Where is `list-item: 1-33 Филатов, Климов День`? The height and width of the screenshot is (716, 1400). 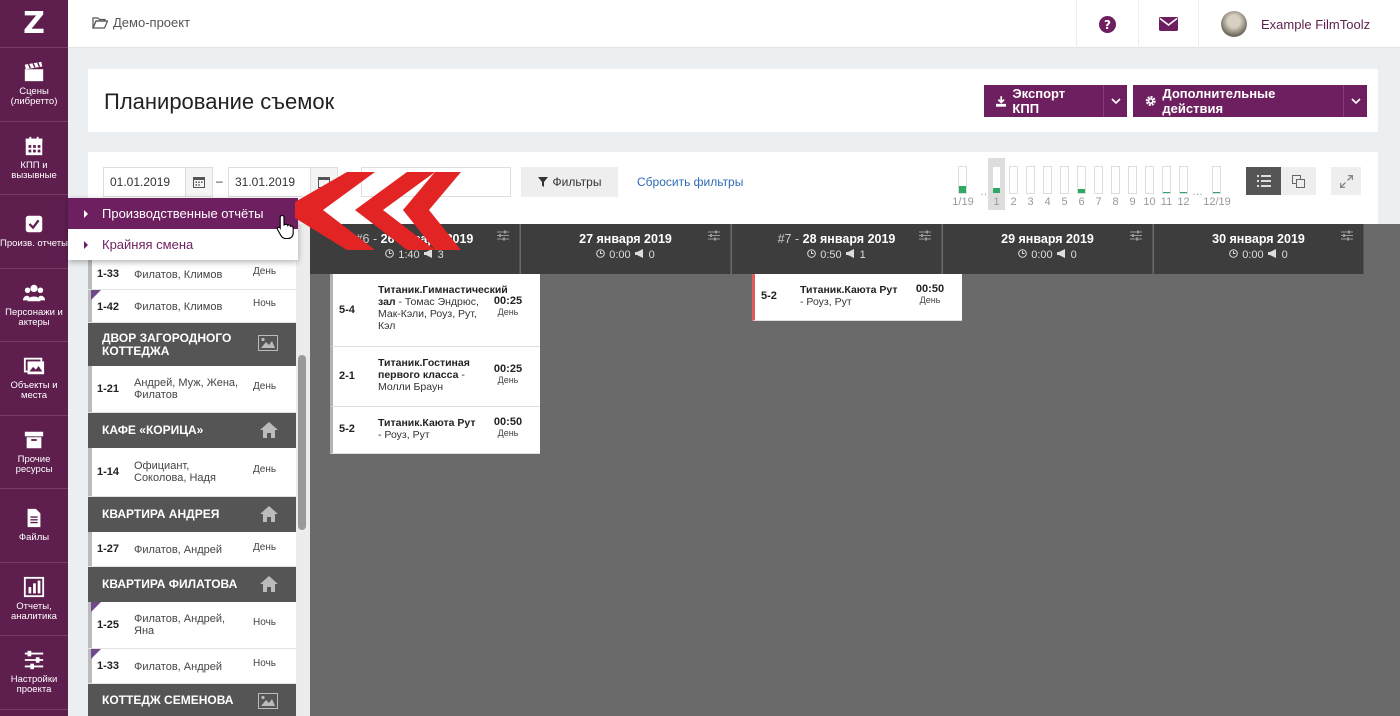
list-item: 1-33 Филатов, Климов День is located at coordinates (192, 275).